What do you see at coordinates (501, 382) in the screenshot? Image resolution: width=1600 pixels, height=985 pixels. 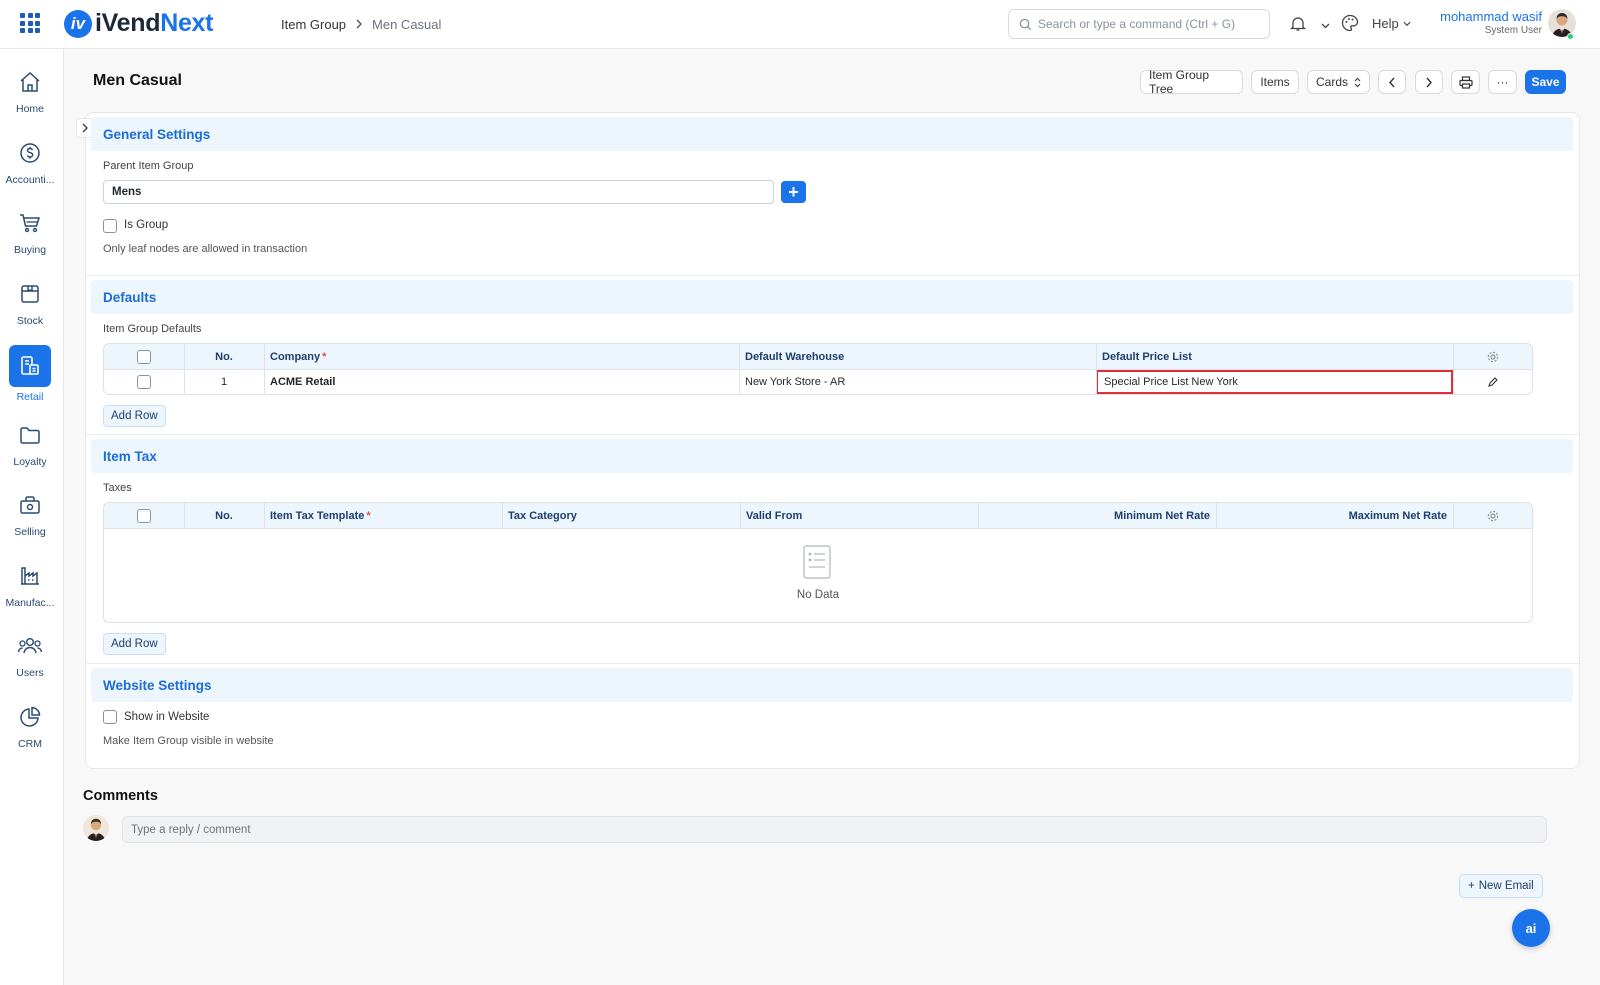 I see `row-company: ACME Retail` at bounding box center [501, 382].